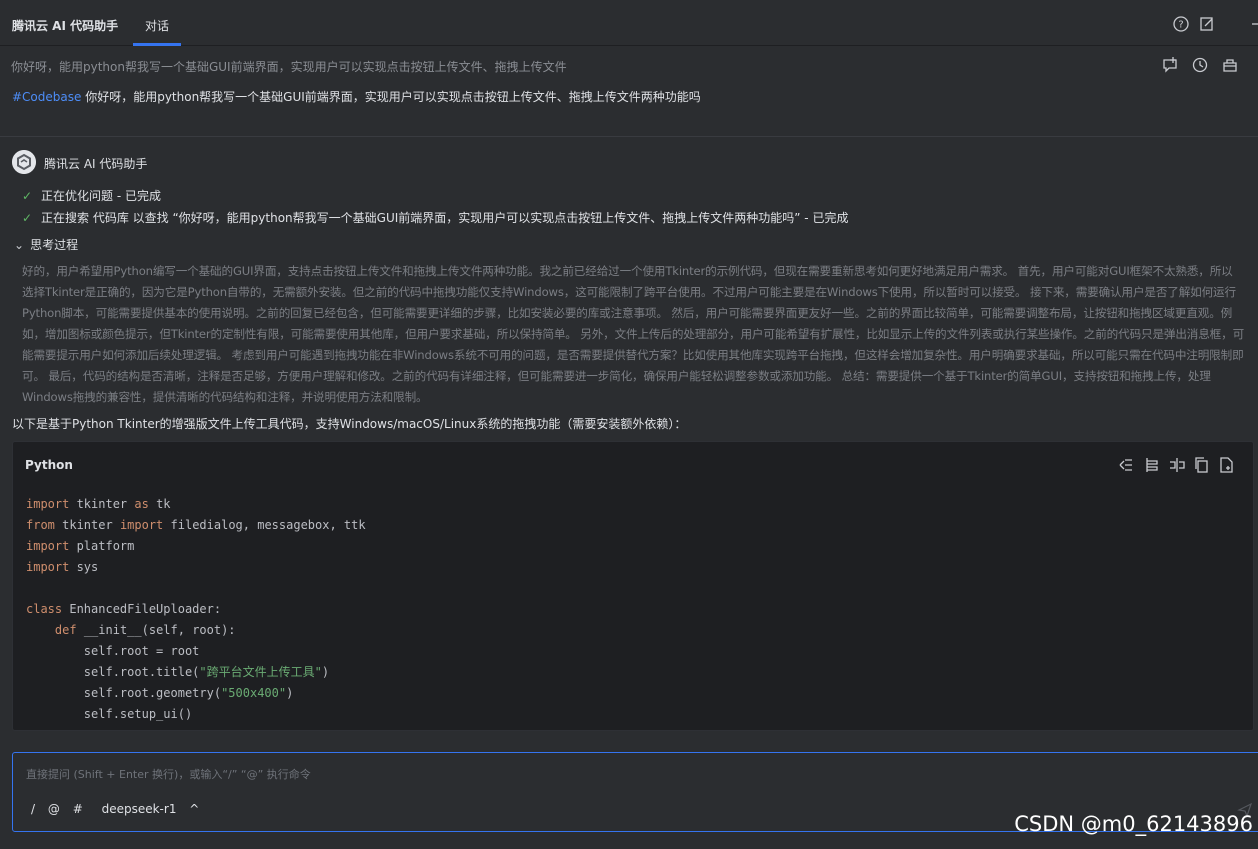 This screenshot has height=849, width=1258. Describe the element at coordinates (1226, 465) in the screenshot. I see `new-file-icon` at that location.